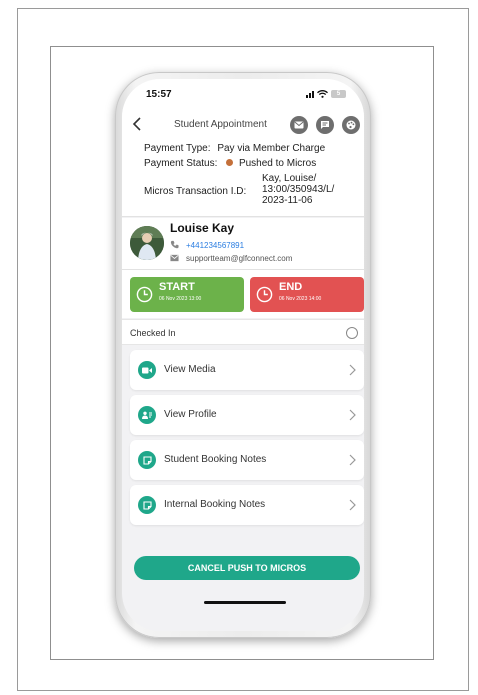  What do you see at coordinates (177, 148) in the screenshot?
I see `payment-type-label: Payment Type:` at bounding box center [177, 148].